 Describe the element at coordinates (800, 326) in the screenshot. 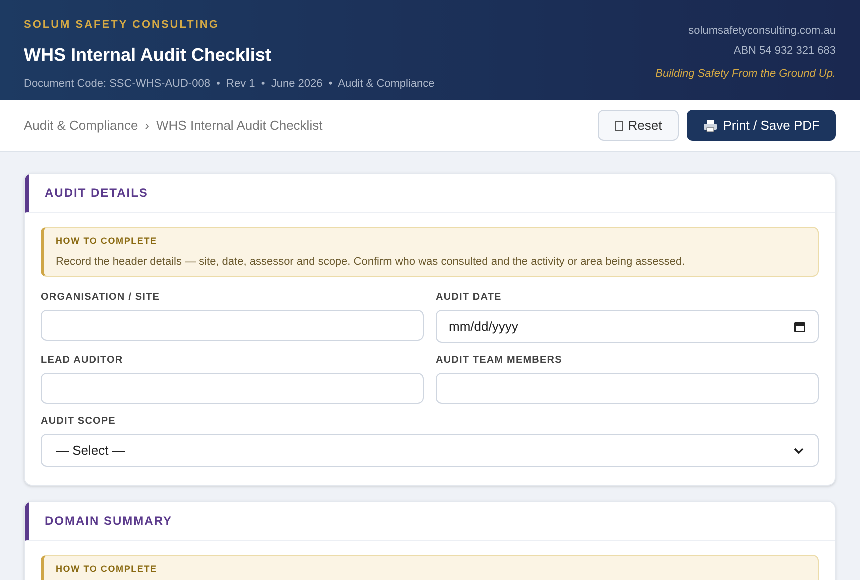

I see `calendar-icon` at that location.